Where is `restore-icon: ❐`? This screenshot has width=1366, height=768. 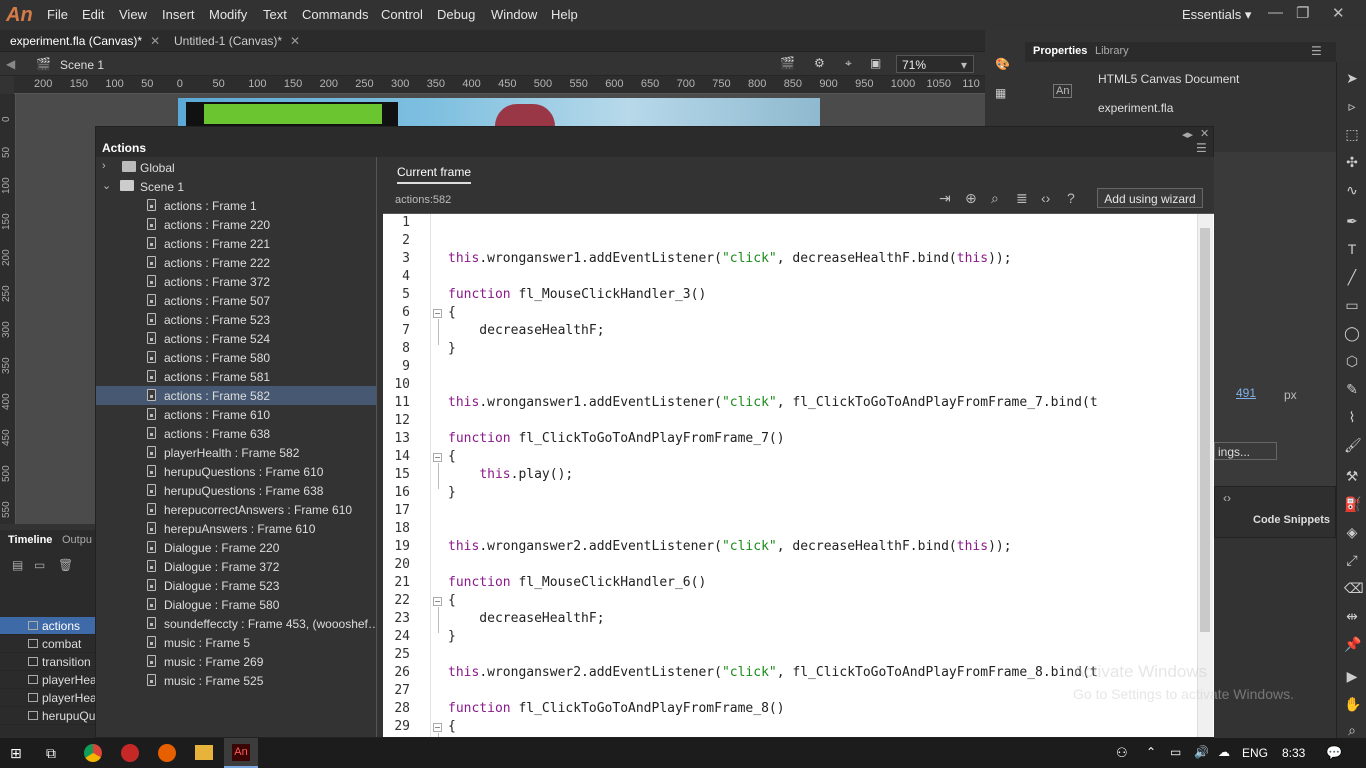
restore-icon: ❐ is located at coordinates (1302, 13).